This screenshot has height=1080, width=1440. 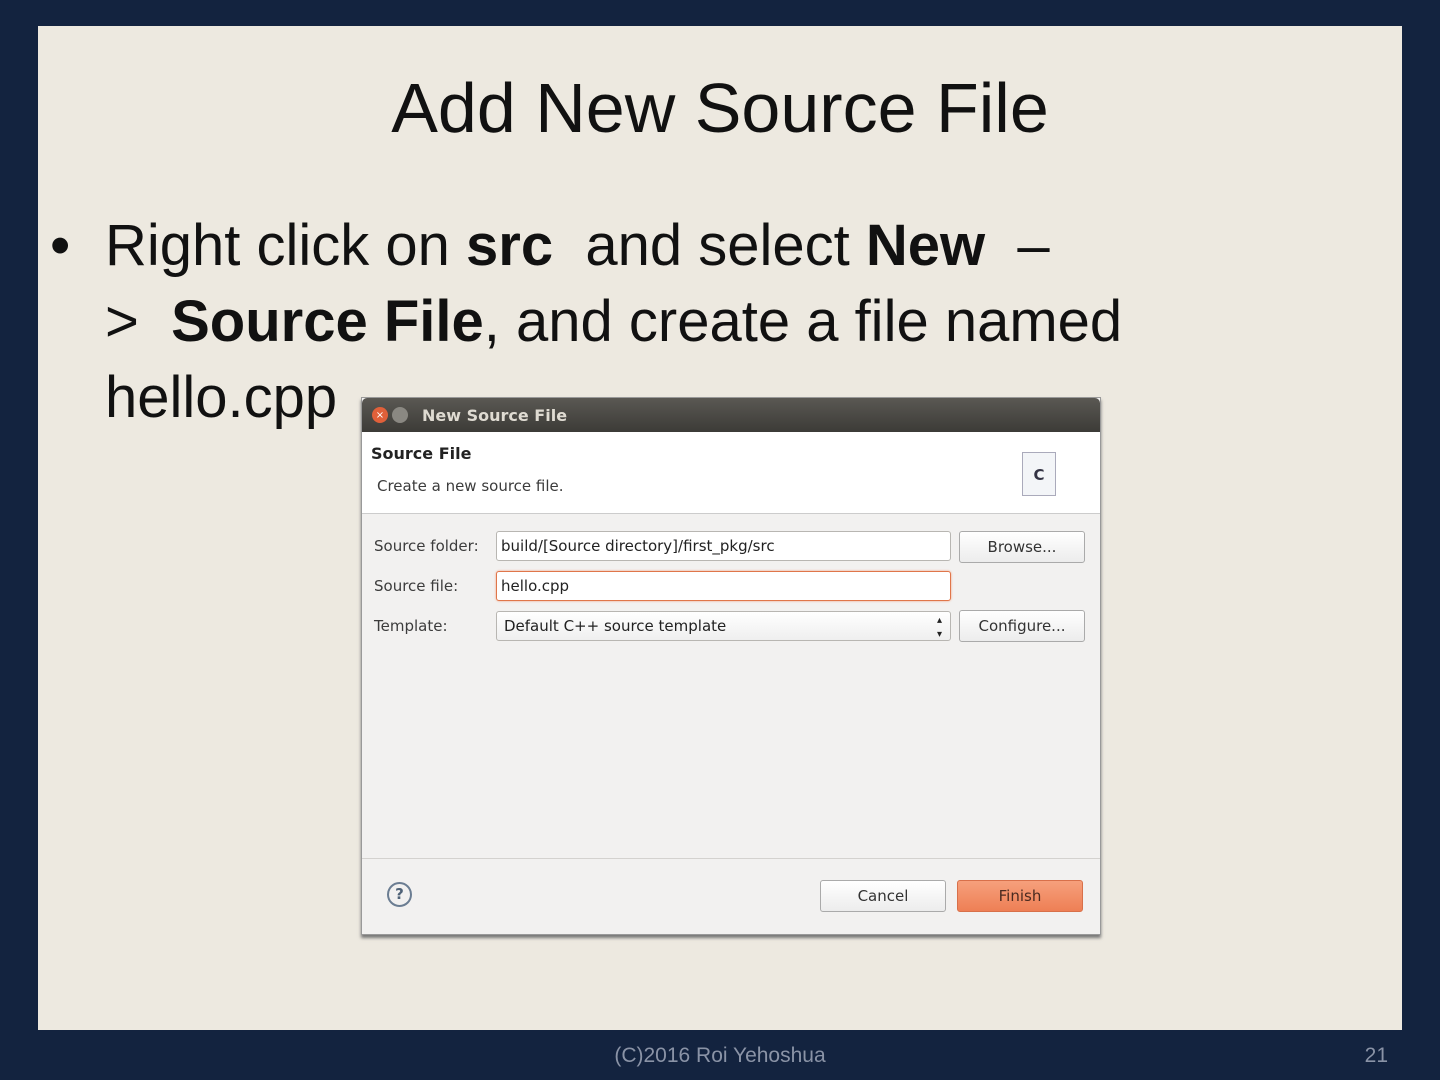 I want to click on bullet-line-1: Right click on src and select New –, so click(x=577, y=245).